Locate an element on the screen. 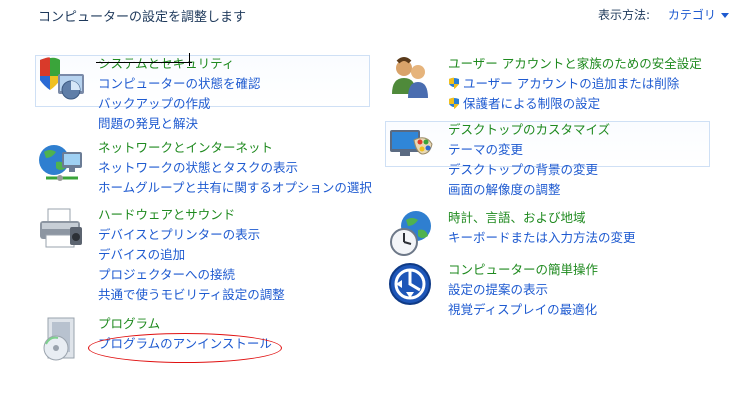 Image resolution: width=756 pixels, height=414 pixels. link-connect-projector: プロジェクターへの接続 is located at coordinates (191, 275).